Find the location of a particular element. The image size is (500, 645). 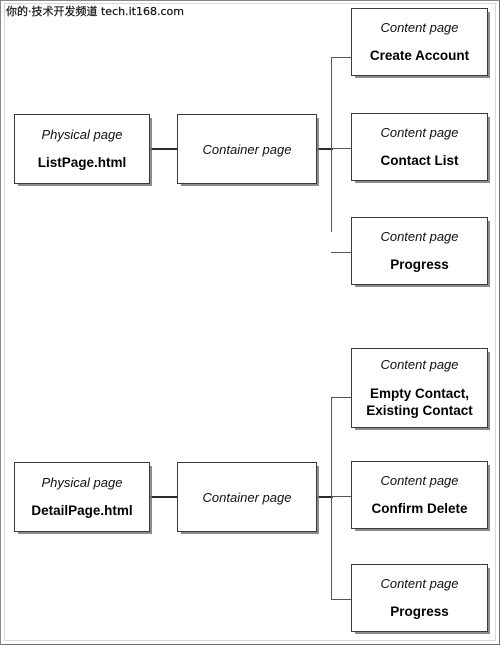

node-title-label: Create Account is located at coordinates (419, 55).